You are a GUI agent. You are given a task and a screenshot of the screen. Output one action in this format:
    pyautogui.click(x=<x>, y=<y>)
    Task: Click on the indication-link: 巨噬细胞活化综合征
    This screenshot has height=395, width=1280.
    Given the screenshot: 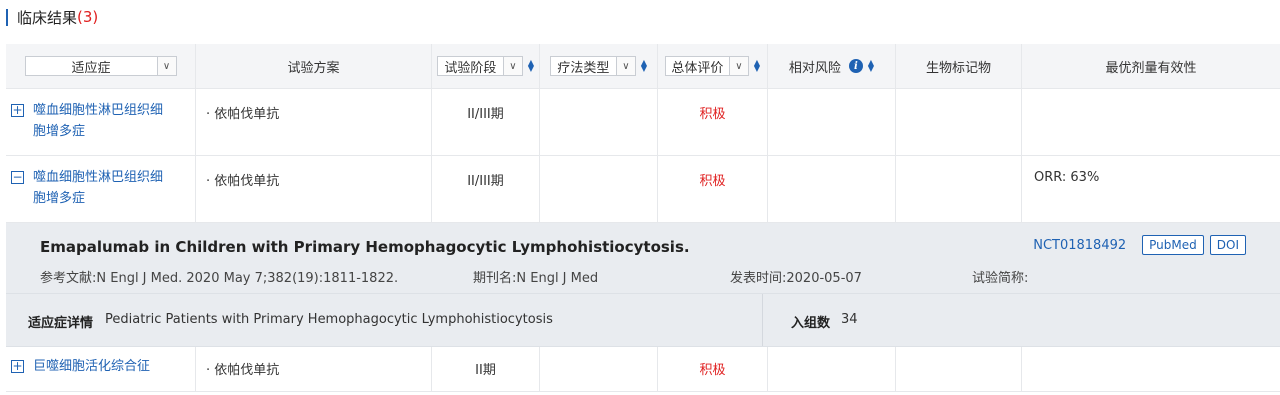 What is the action you would take?
    pyautogui.click(x=114, y=366)
    